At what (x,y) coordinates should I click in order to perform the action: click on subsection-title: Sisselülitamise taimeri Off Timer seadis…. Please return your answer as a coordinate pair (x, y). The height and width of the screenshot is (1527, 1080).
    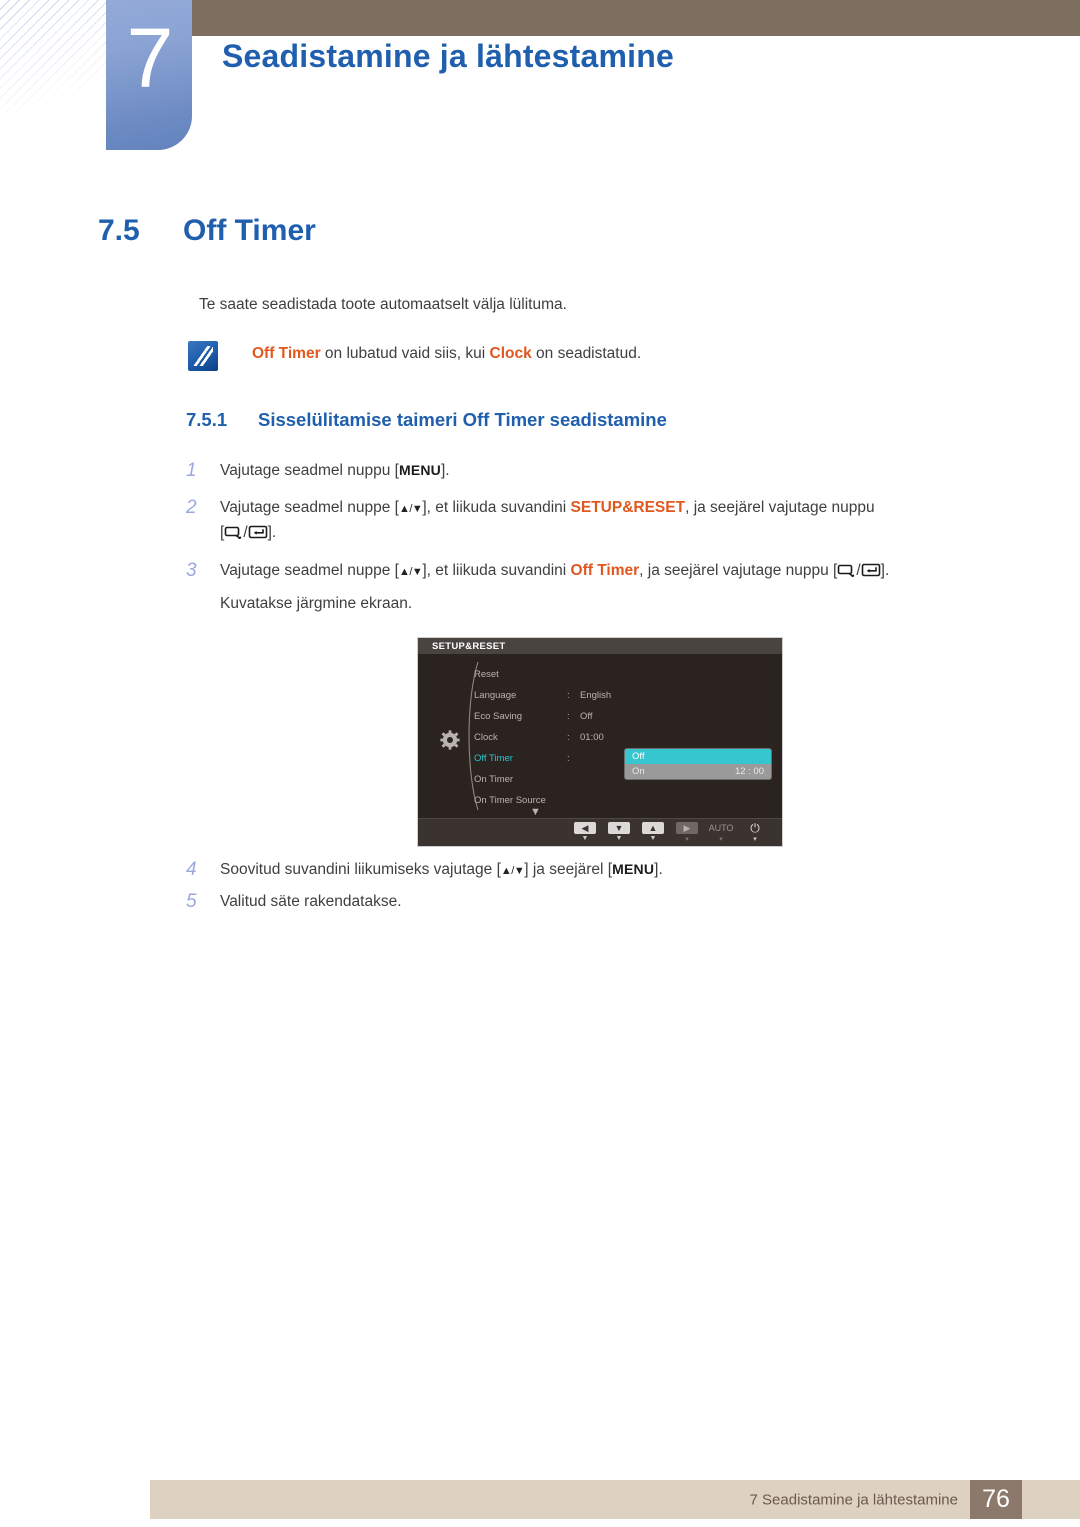
    Looking at the image, I should click on (462, 419).